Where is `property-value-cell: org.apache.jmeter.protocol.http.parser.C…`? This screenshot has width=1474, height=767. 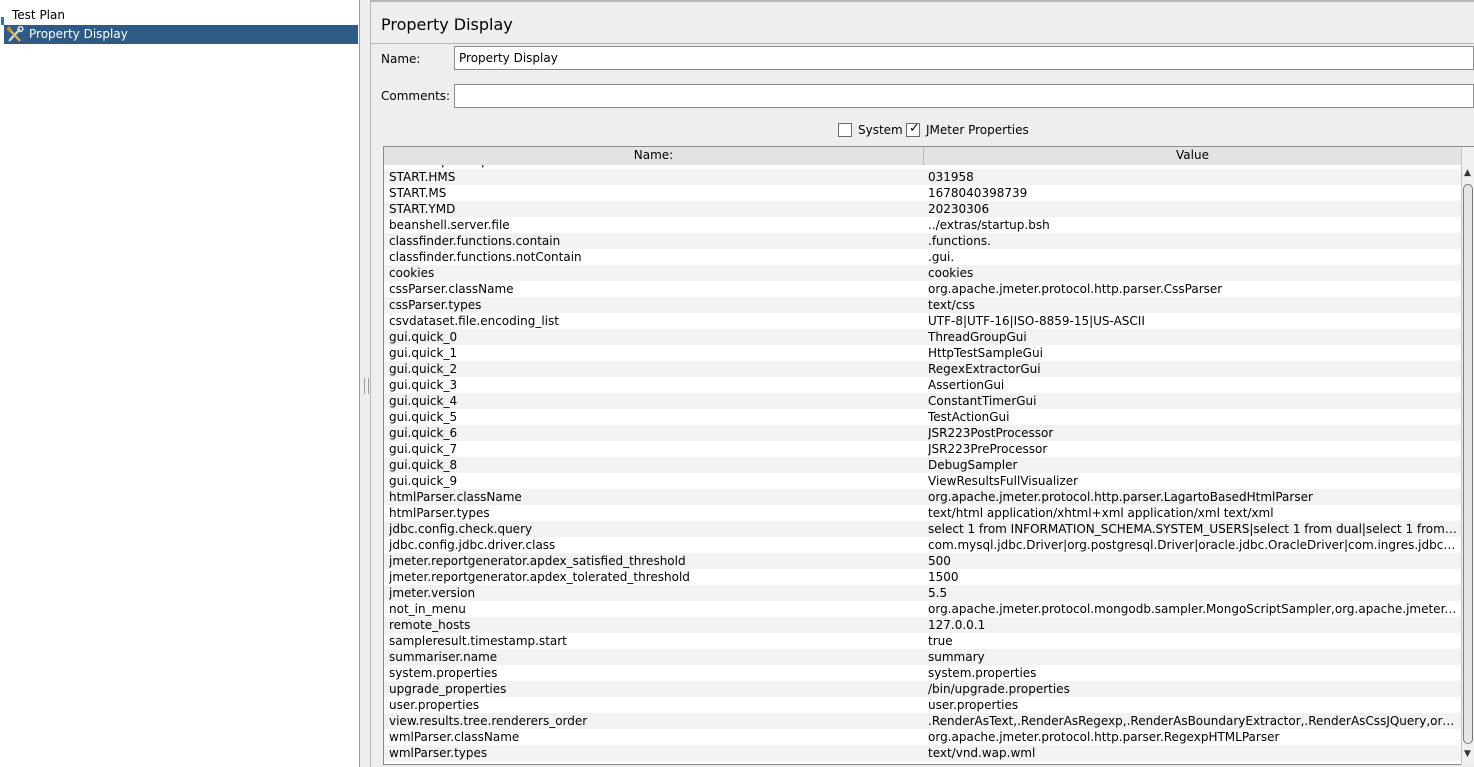 property-value-cell: org.apache.jmeter.protocol.http.parser.C… is located at coordinates (1075, 289).